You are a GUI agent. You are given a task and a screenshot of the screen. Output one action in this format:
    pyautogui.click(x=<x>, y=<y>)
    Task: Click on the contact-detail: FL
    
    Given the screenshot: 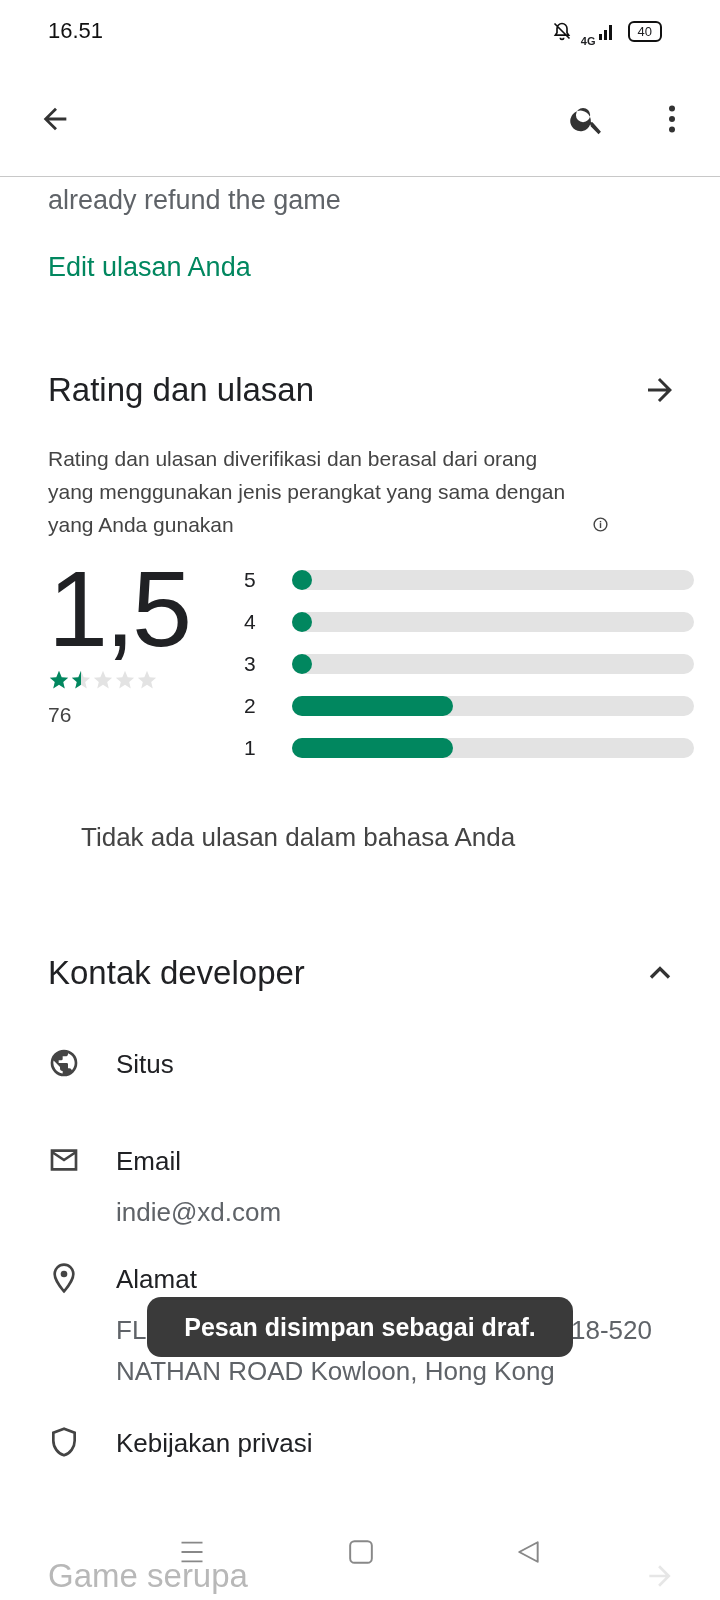 What is the action you would take?
    pyautogui.click(x=131, y=1330)
    